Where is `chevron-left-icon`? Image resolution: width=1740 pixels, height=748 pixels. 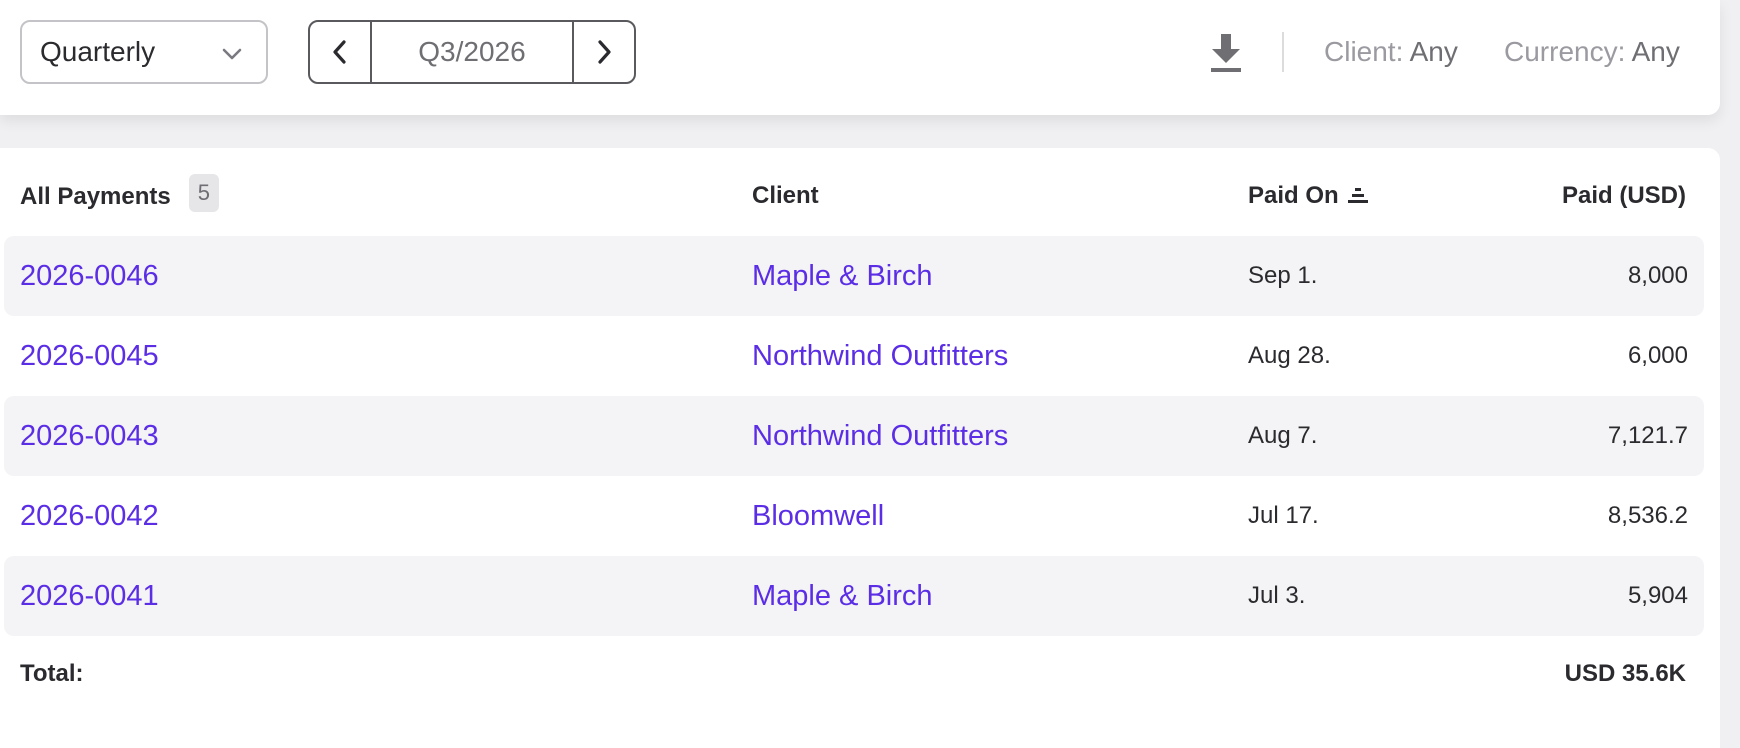
chevron-left-icon is located at coordinates (339, 52).